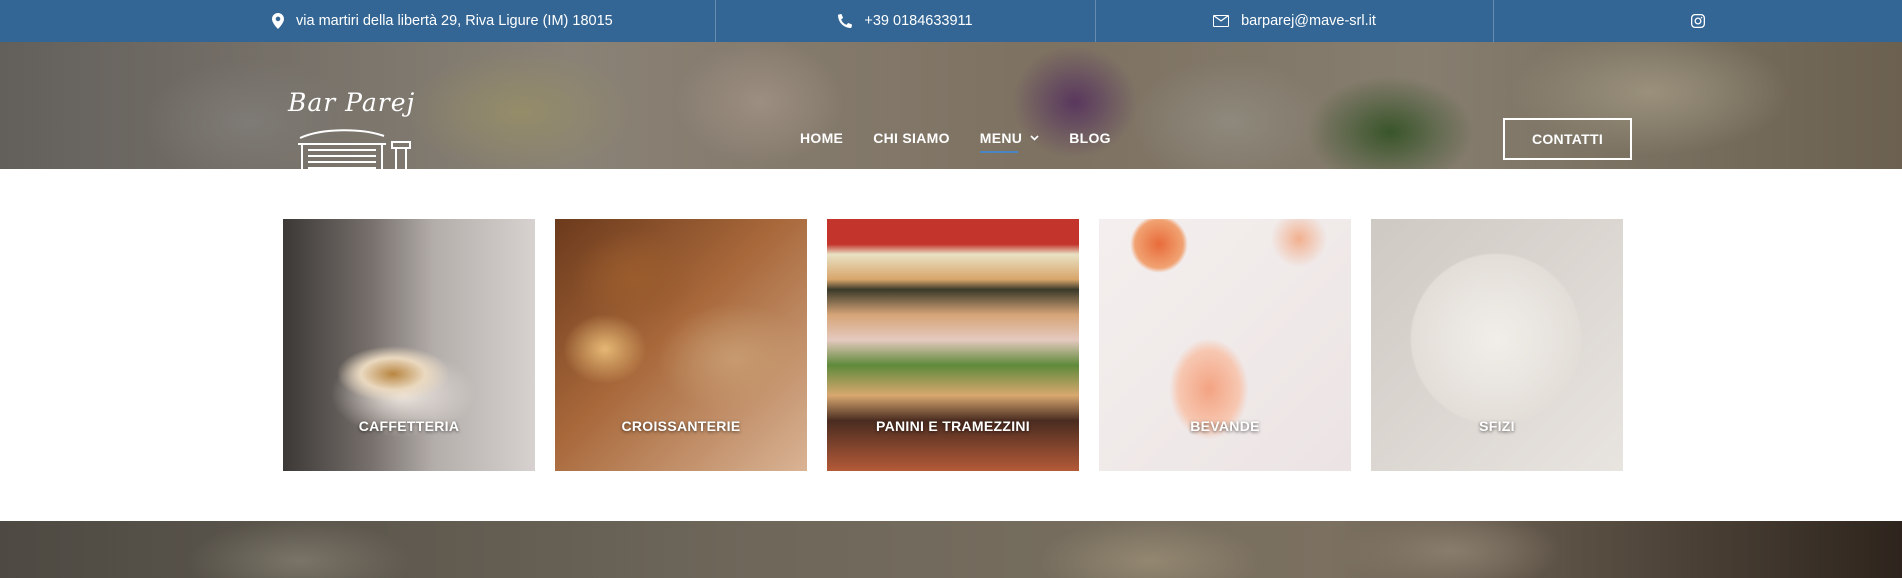 The image size is (1902, 578). What do you see at coordinates (681, 345) in the screenshot?
I see `category-tile-croissanterie: CROISSANTERIE` at bounding box center [681, 345].